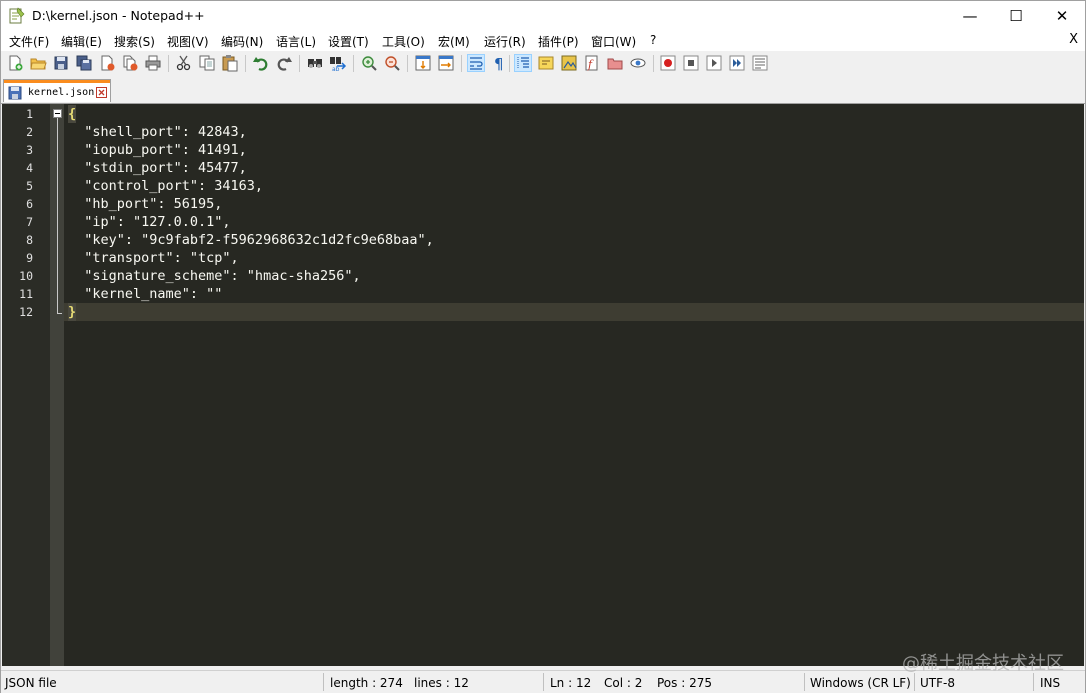  I want to click on run-macro-multiple-icon, so click(737, 63).